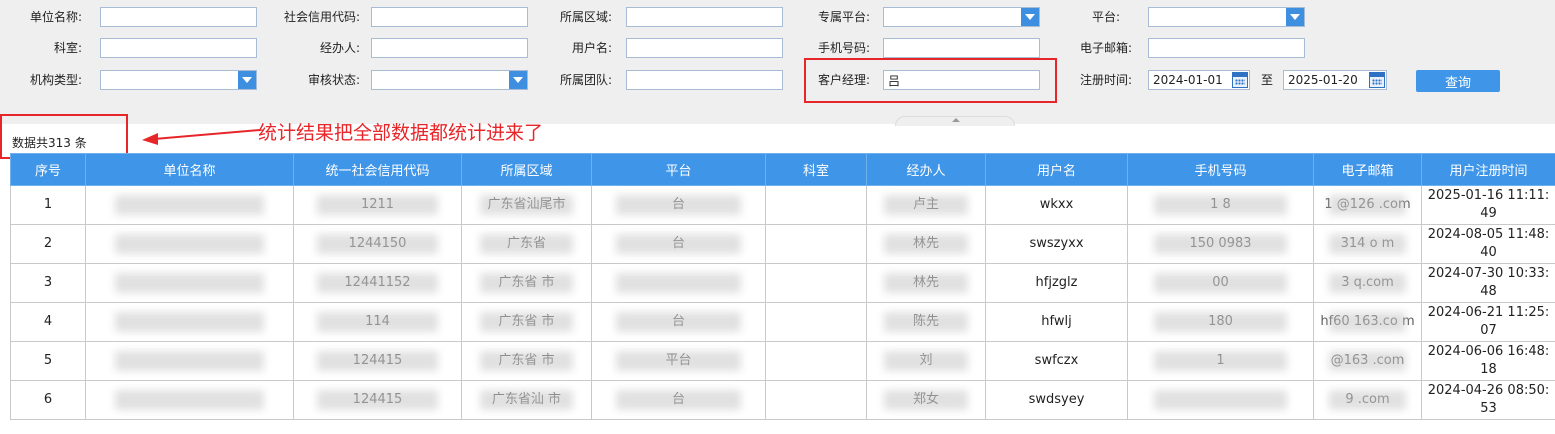 This screenshot has height=434, width=1555. What do you see at coordinates (339, 48) in the screenshot?
I see `handler-label: 经办人:` at bounding box center [339, 48].